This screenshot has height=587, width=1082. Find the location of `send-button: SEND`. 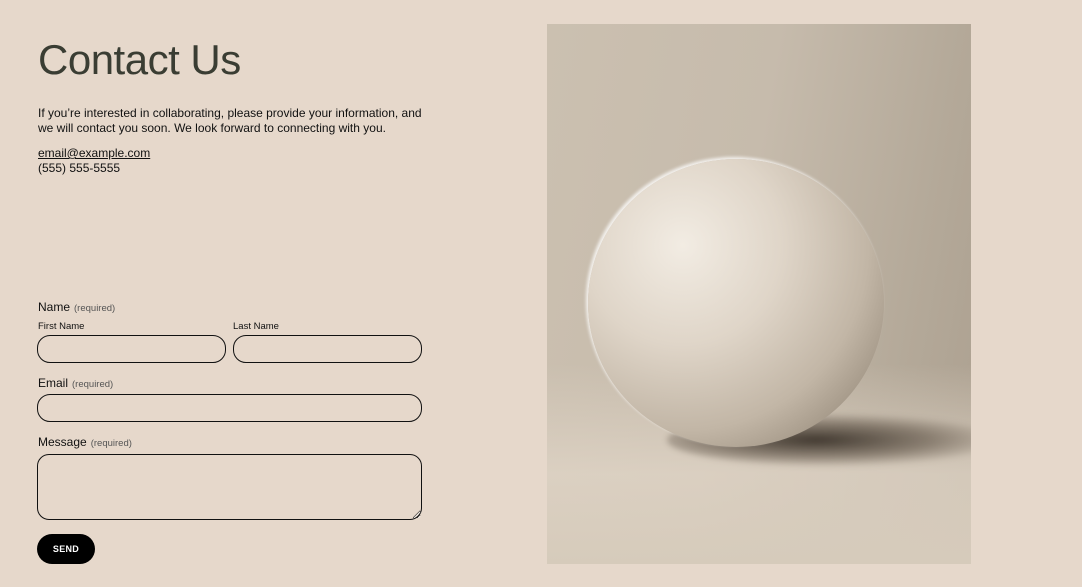

send-button: SEND is located at coordinates (66, 549).